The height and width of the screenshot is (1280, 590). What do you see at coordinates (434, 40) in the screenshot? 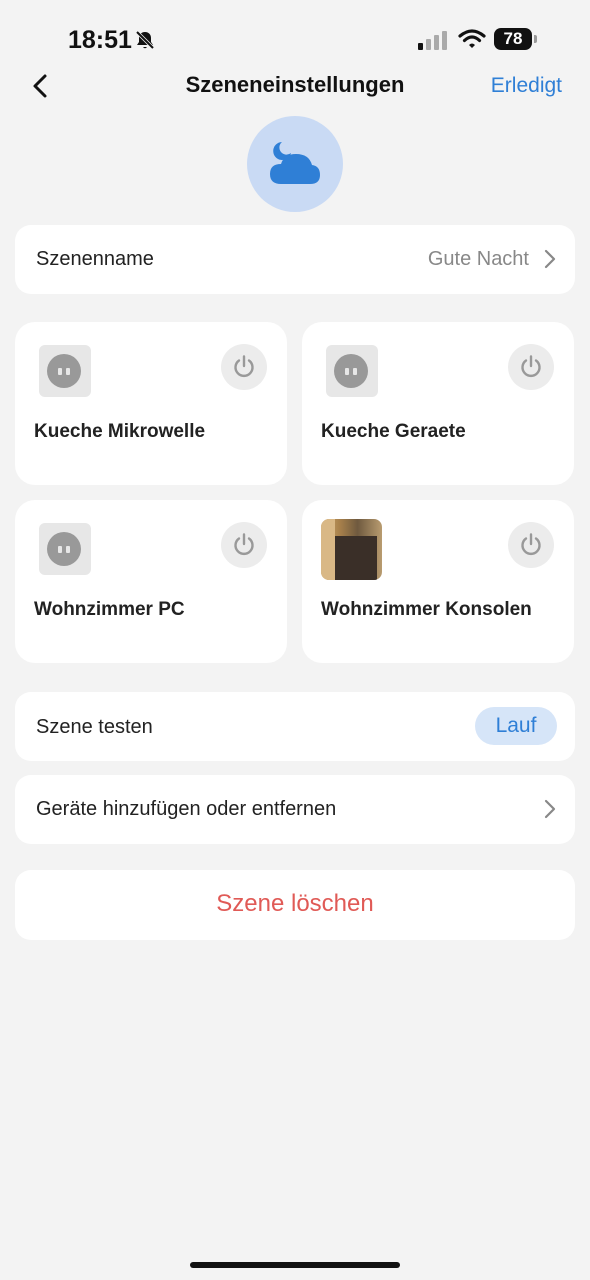
I see `cellular-signal-icon` at bounding box center [434, 40].